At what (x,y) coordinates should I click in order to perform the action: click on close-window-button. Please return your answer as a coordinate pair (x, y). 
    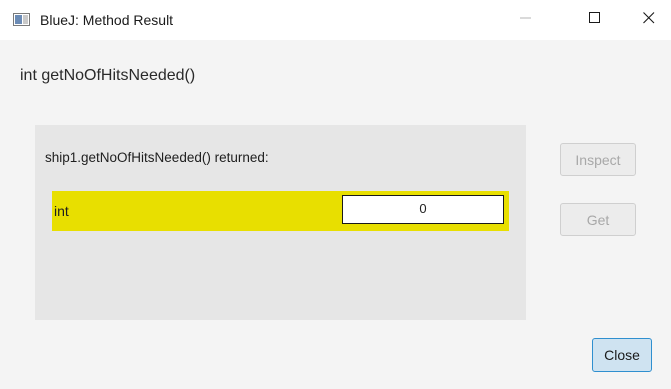
    Looking at the image, I should click on (648, 20).